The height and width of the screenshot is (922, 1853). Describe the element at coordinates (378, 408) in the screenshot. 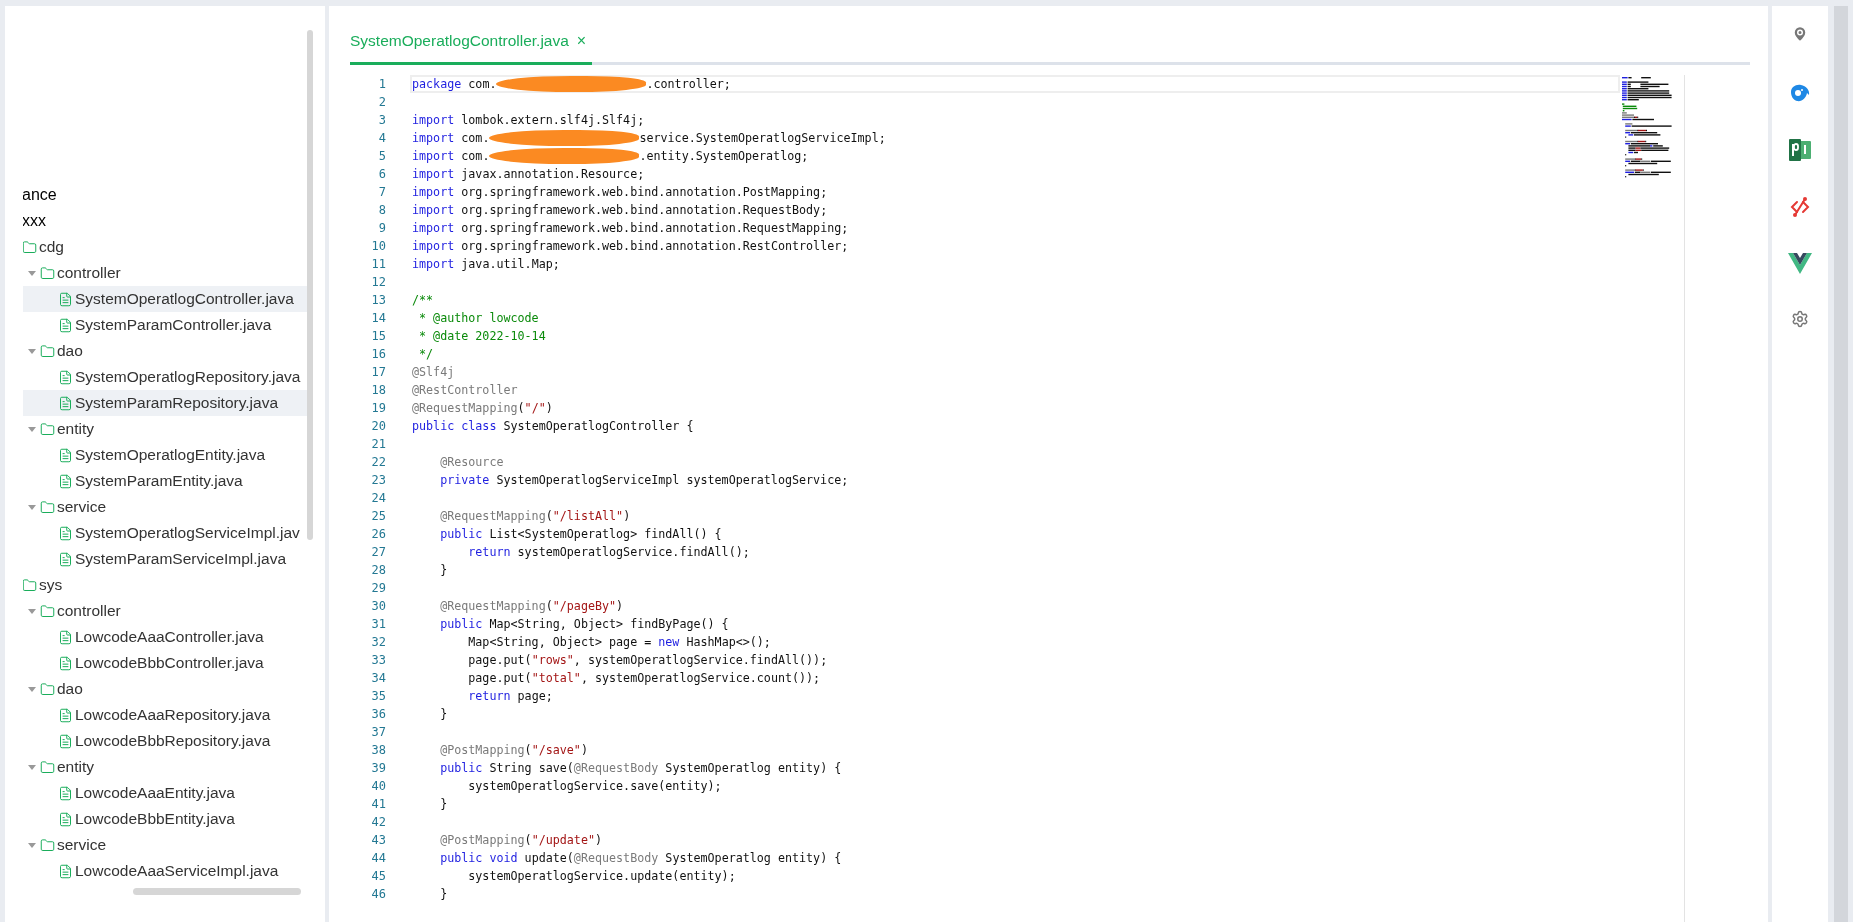

I see `line-number: 19` at that location.